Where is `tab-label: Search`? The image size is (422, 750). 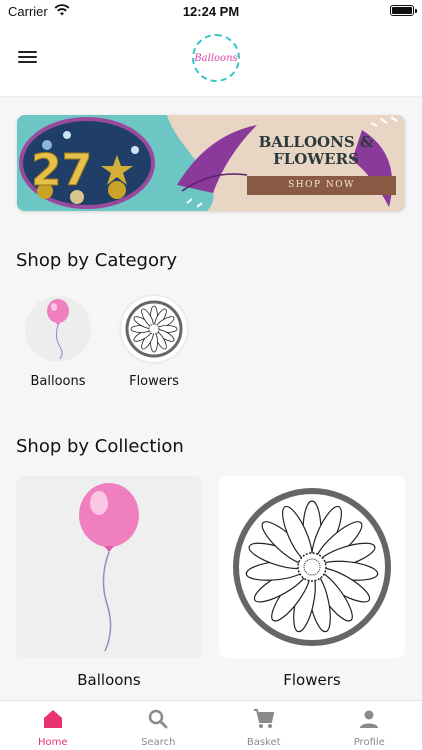 tab-label: Search is located at coordinates (158, 742).